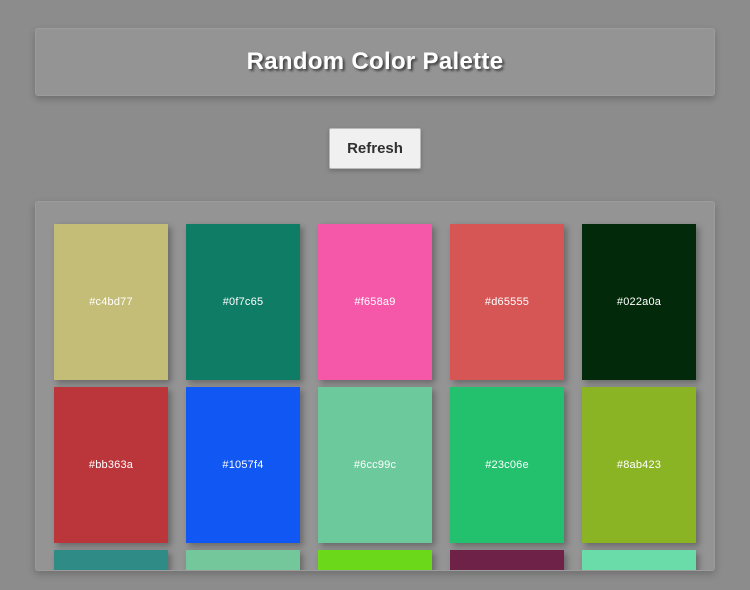 This screenshot has height=590, width=750. I want to click on color-swatch-label: #1057f4, so click(243, 465).